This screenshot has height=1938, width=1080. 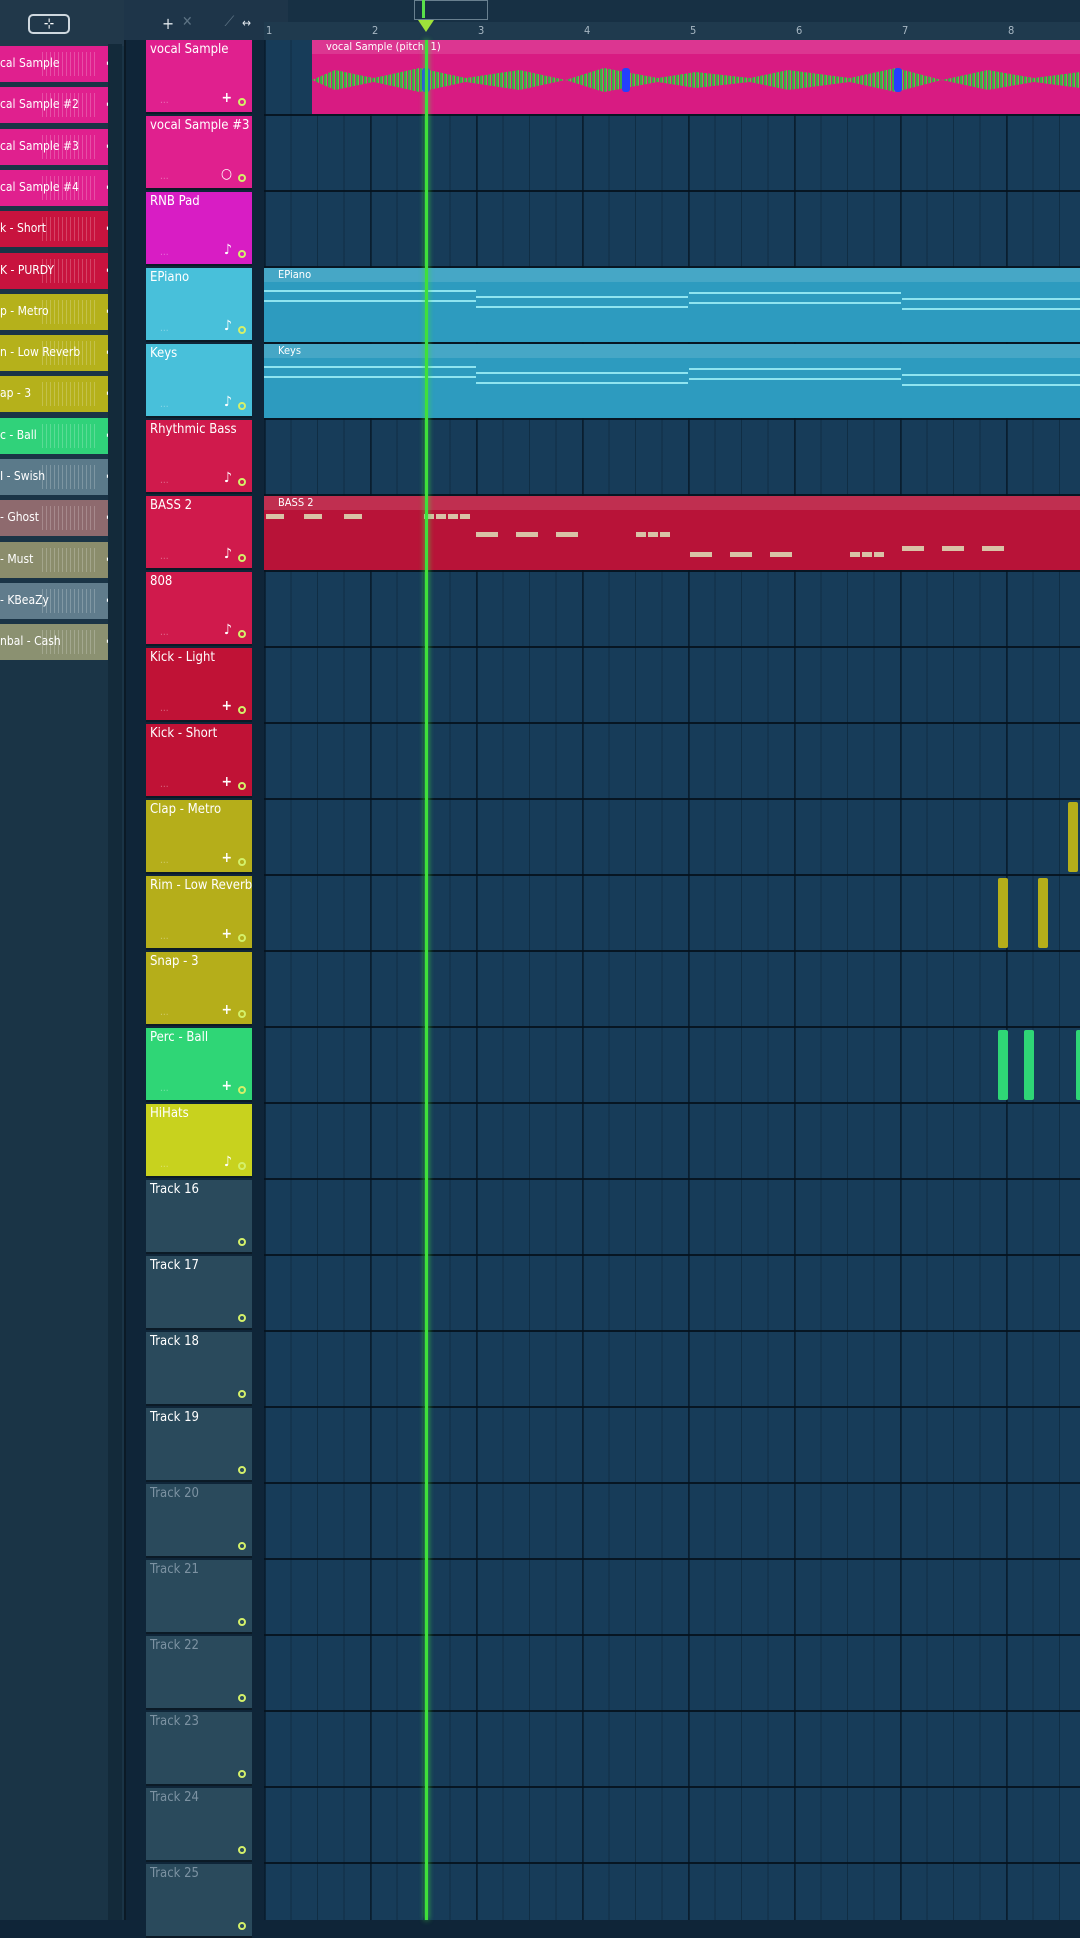 What do you see at coordinates (61, 311) in the screenshot?
I see `picker-clip: p - Metro✚` at bounding box center [61, 311].